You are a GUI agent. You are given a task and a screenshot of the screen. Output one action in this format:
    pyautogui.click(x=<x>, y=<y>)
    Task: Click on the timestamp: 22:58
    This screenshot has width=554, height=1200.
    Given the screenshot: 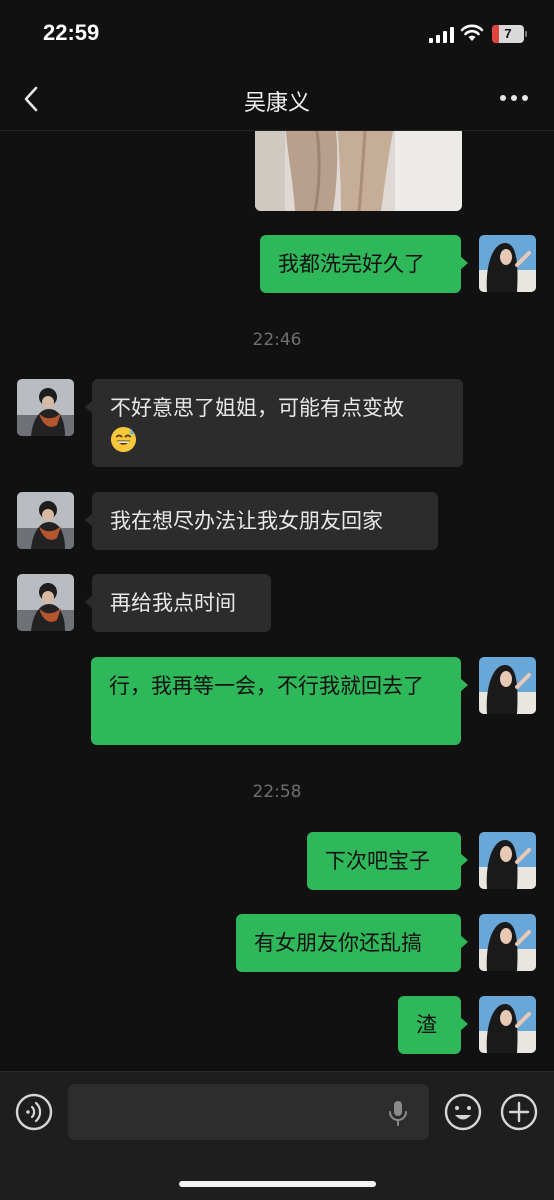 What is the action you would take?
    pyautogui.click(x=277, y=792)
    